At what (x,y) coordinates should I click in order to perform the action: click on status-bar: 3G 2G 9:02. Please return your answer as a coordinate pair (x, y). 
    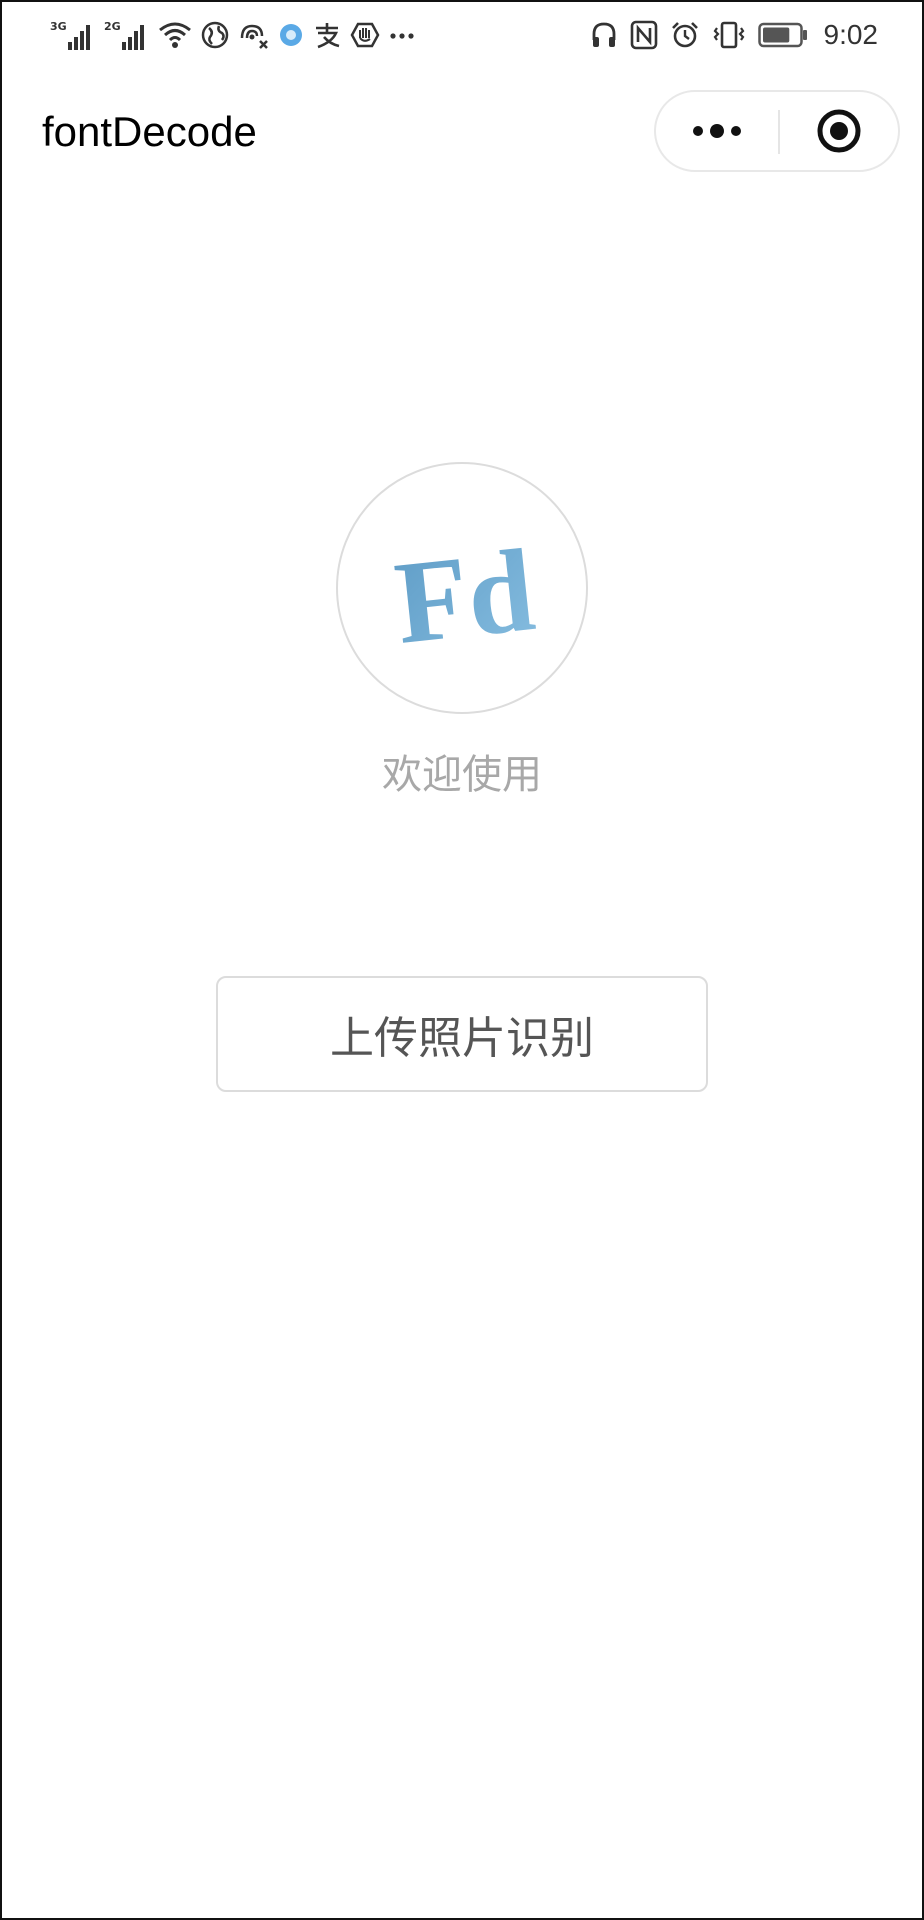
    Looking at the image, I should click on (462, 35).